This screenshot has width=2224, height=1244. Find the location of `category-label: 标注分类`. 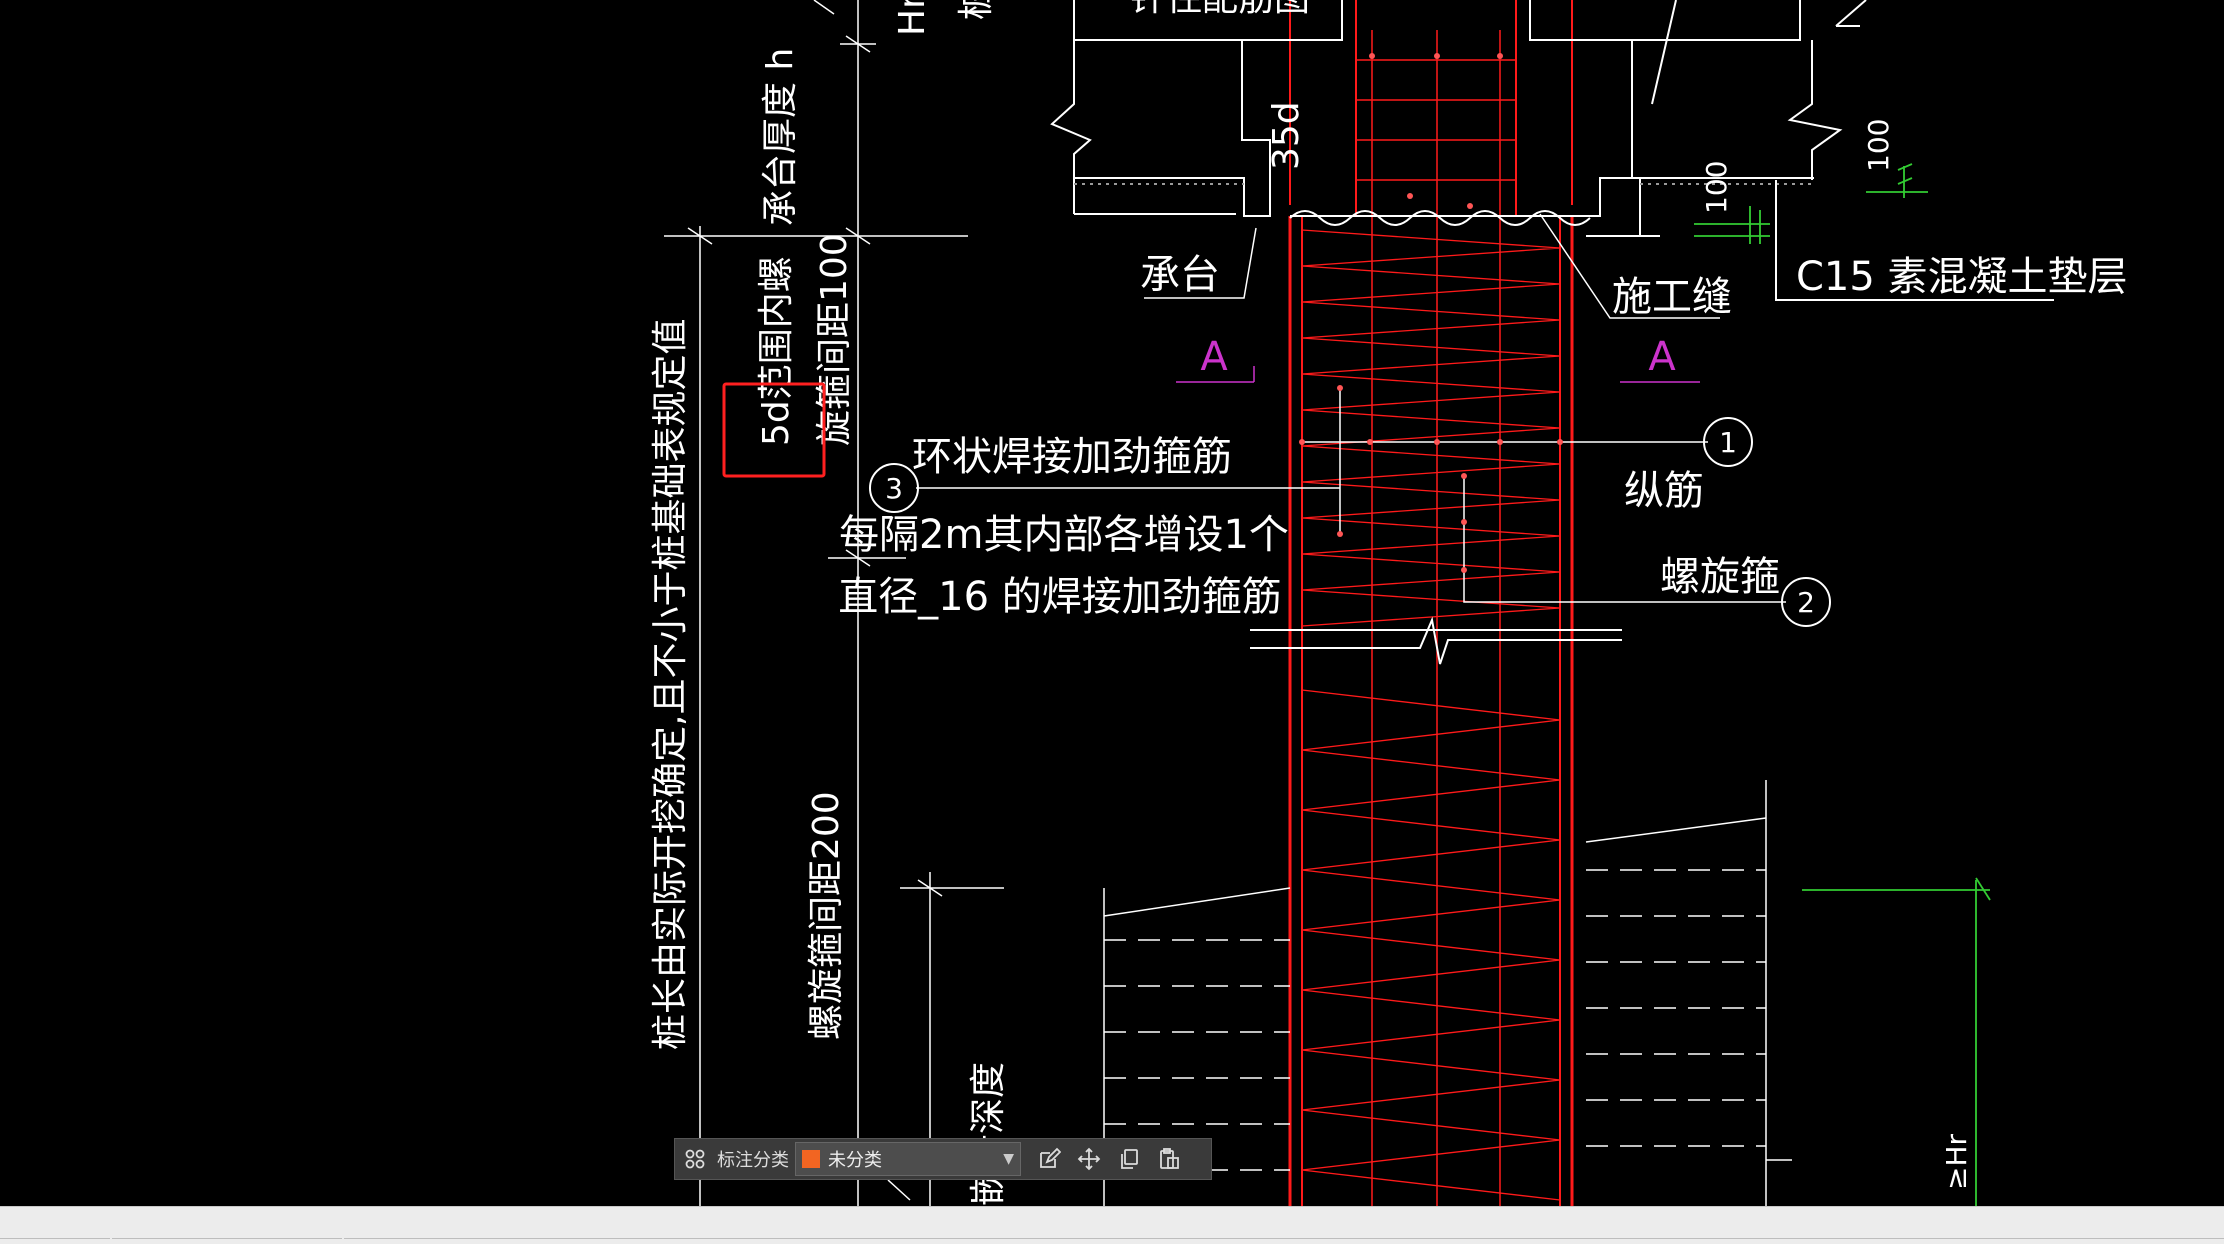

category-label: 标注分类 is located at coordinates (753, 1160).